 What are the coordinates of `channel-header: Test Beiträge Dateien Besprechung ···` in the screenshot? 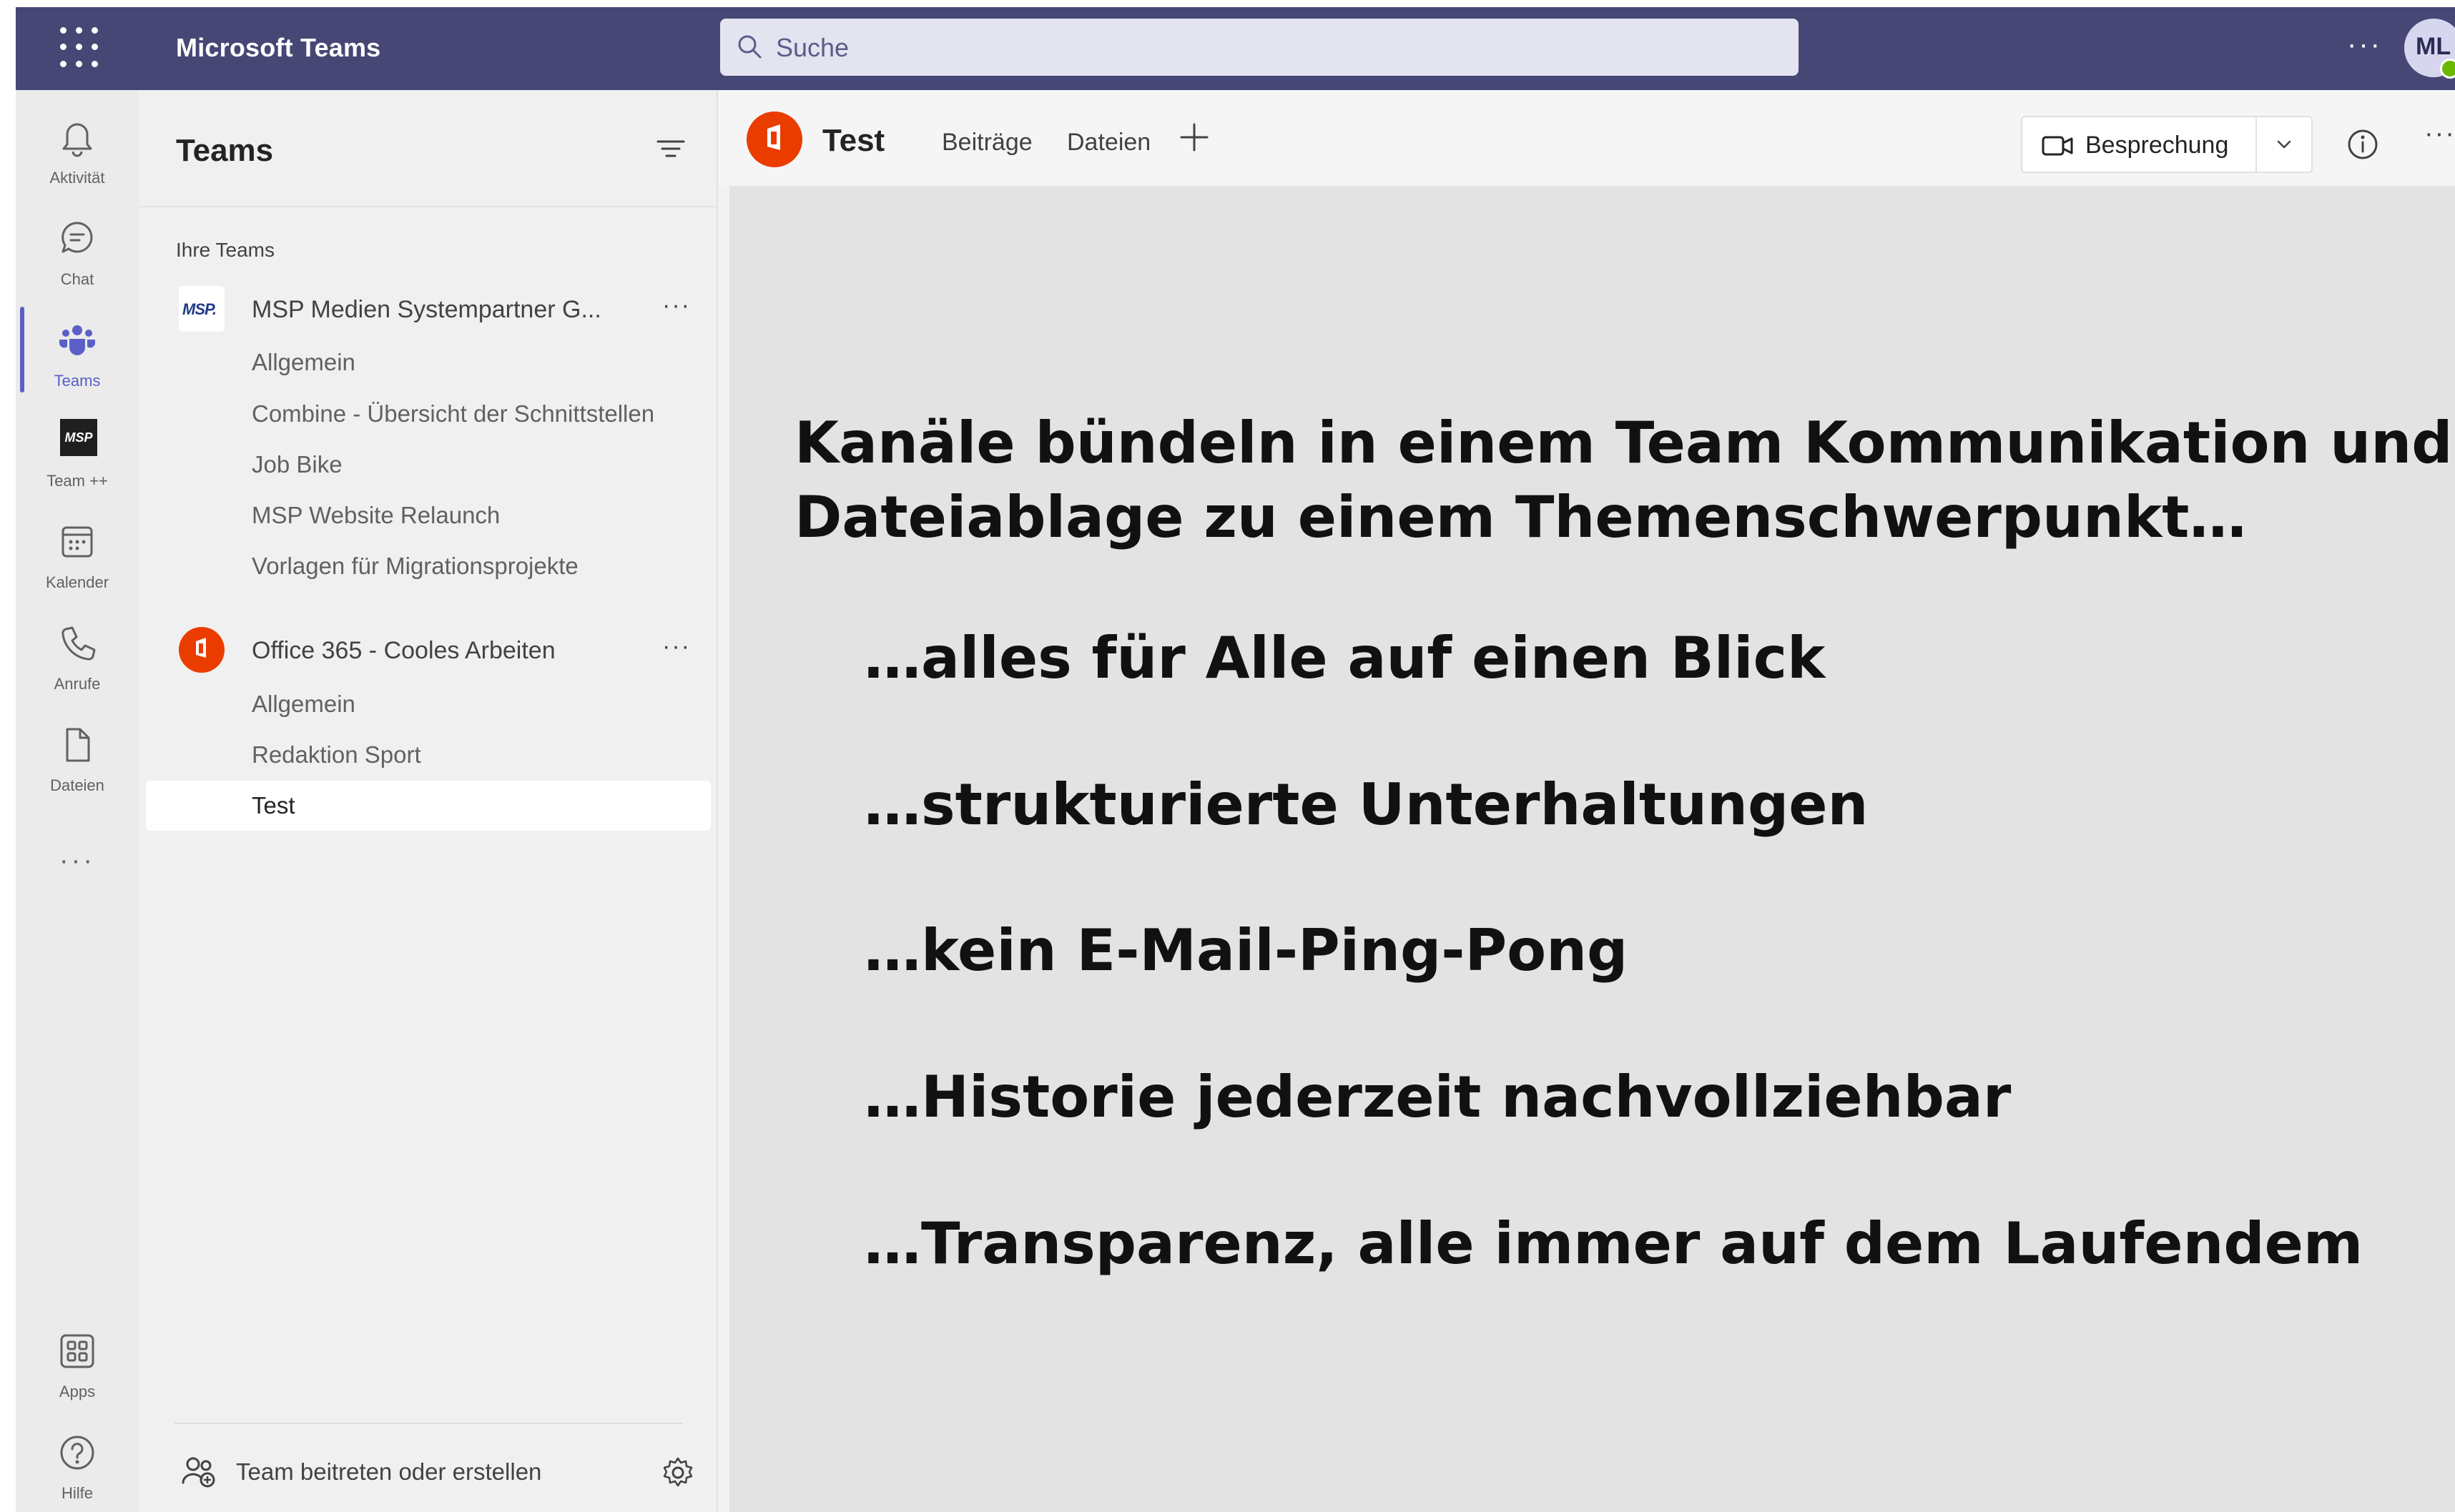 It's located at (1586, 138).